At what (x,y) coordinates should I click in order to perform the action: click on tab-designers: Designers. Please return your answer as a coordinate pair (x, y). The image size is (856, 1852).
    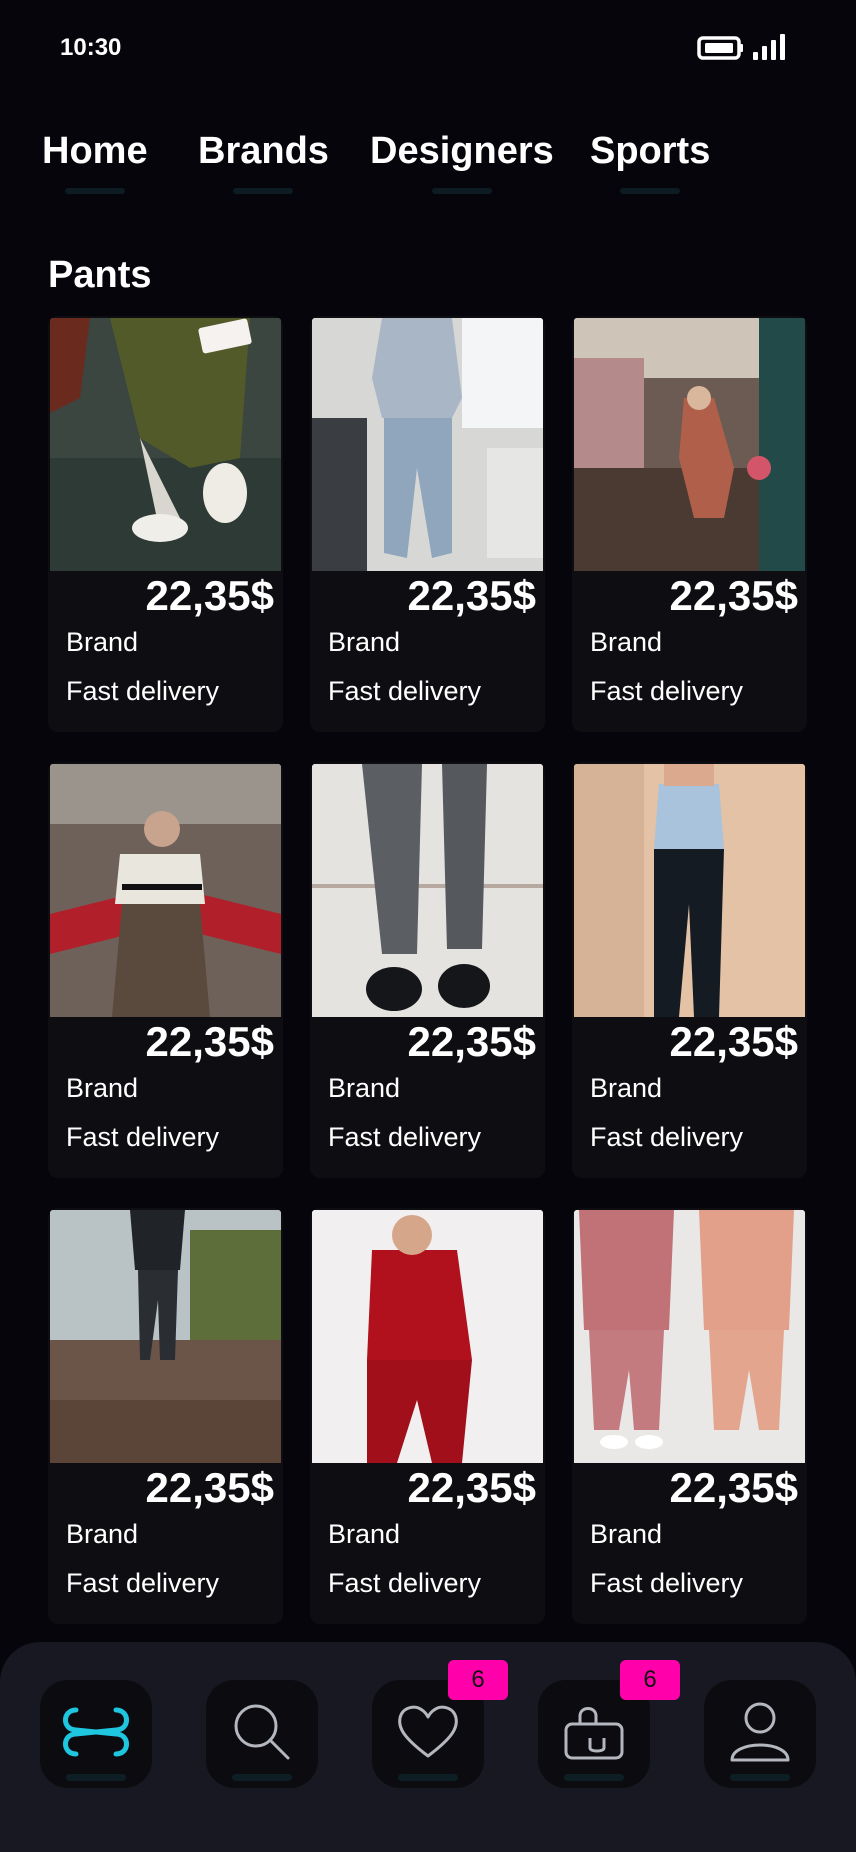
    Looking at the image, I should click on (462, 162).